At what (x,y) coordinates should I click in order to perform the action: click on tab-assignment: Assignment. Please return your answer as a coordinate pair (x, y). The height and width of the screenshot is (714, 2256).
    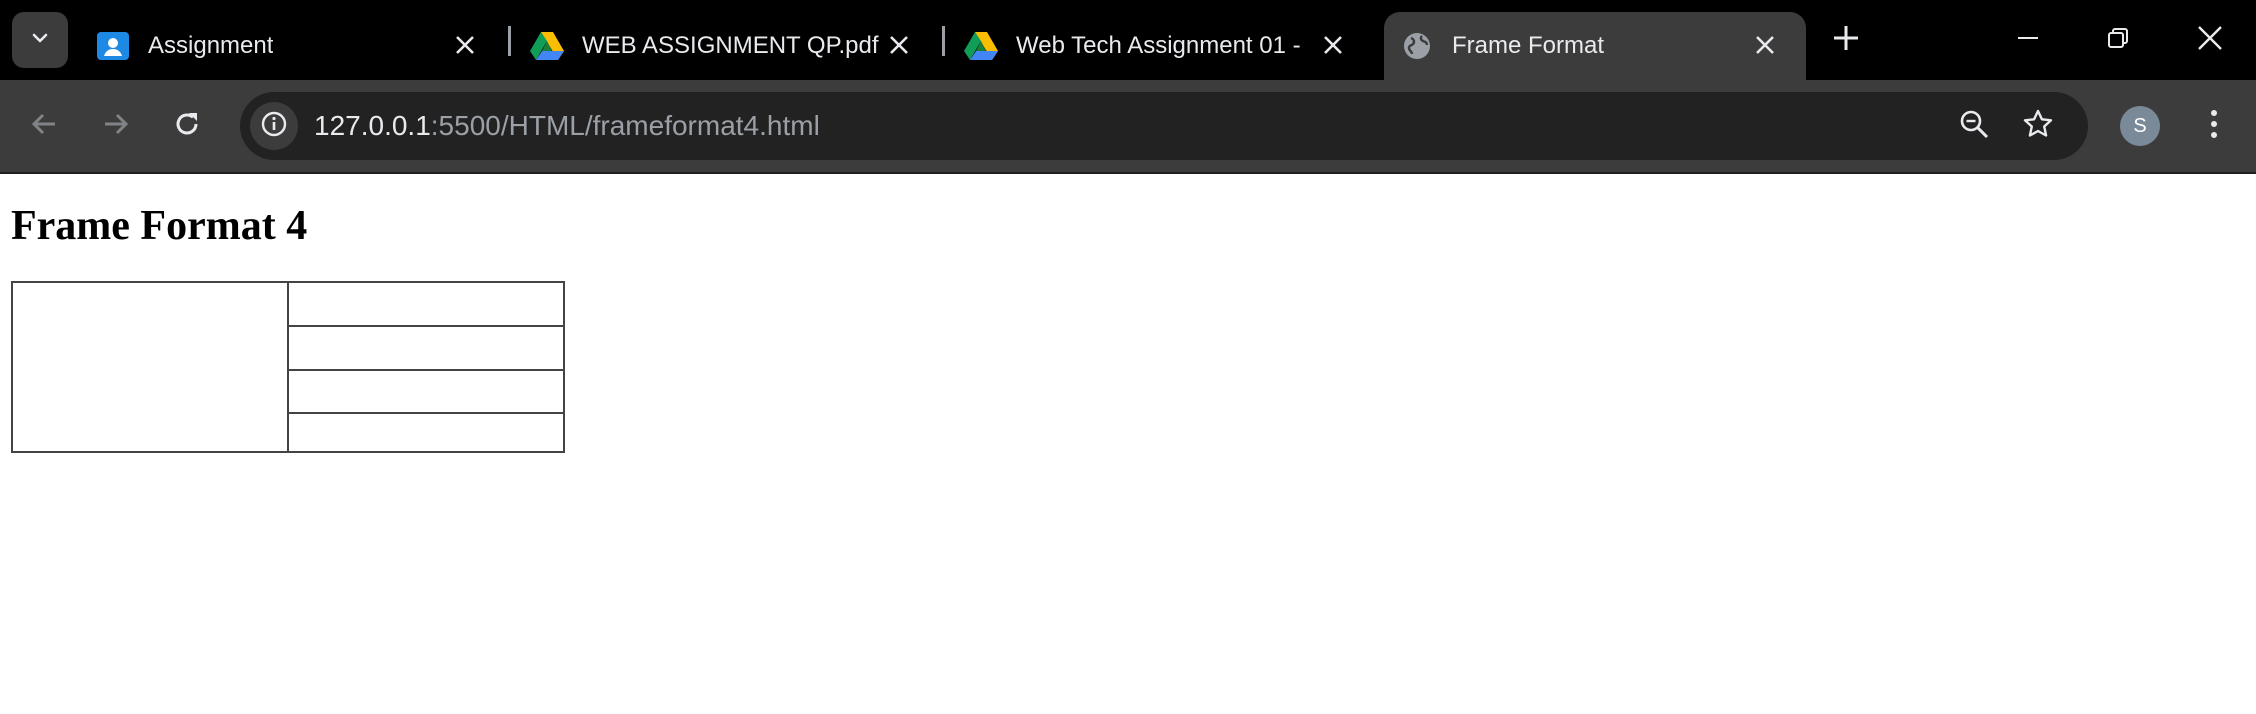
    Looking at the image, I should click on (259, 46).